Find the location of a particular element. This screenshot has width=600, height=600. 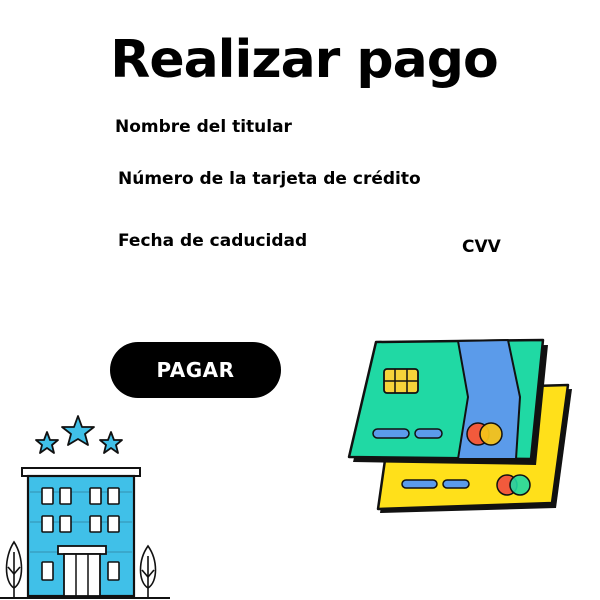

card-number-input is located at coordinates (298, 205).